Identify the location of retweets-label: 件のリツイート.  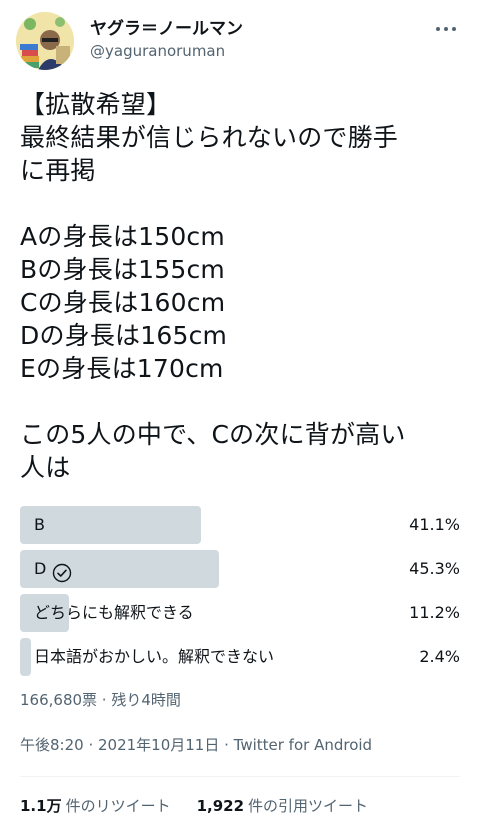
(118, 806).